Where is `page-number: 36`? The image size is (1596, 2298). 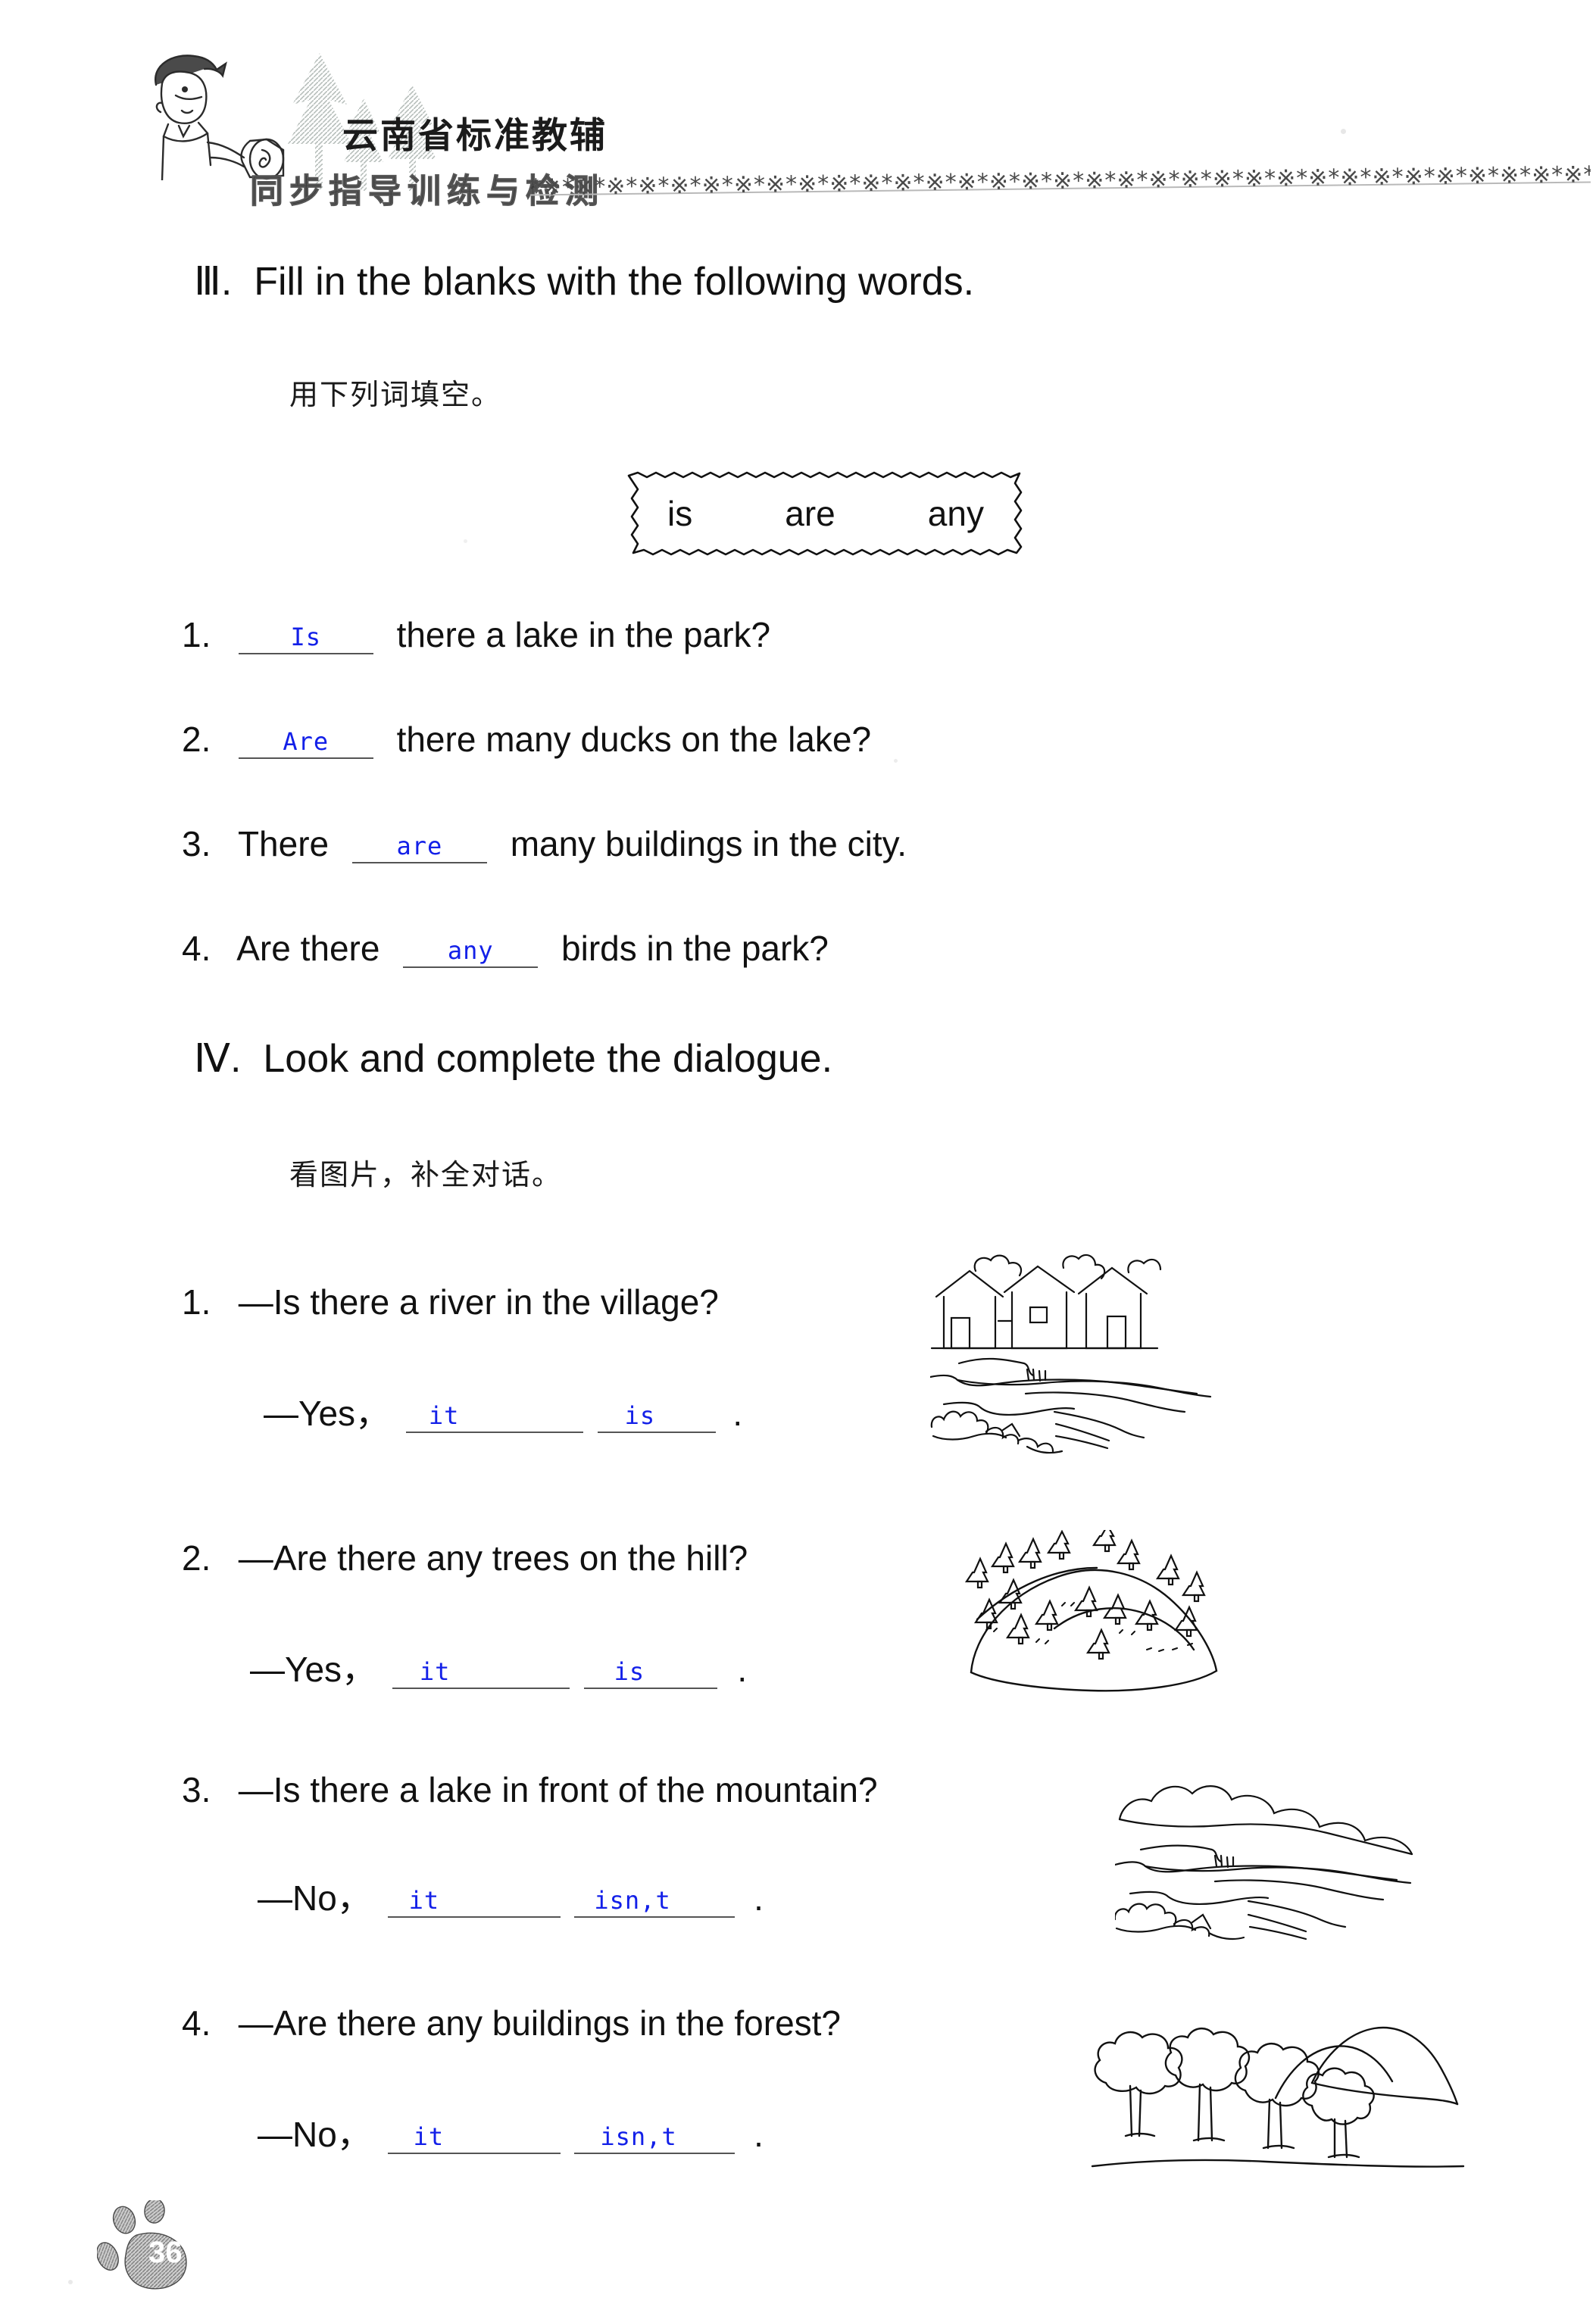
page-number: 36 is located at coordinates (165, 2252).